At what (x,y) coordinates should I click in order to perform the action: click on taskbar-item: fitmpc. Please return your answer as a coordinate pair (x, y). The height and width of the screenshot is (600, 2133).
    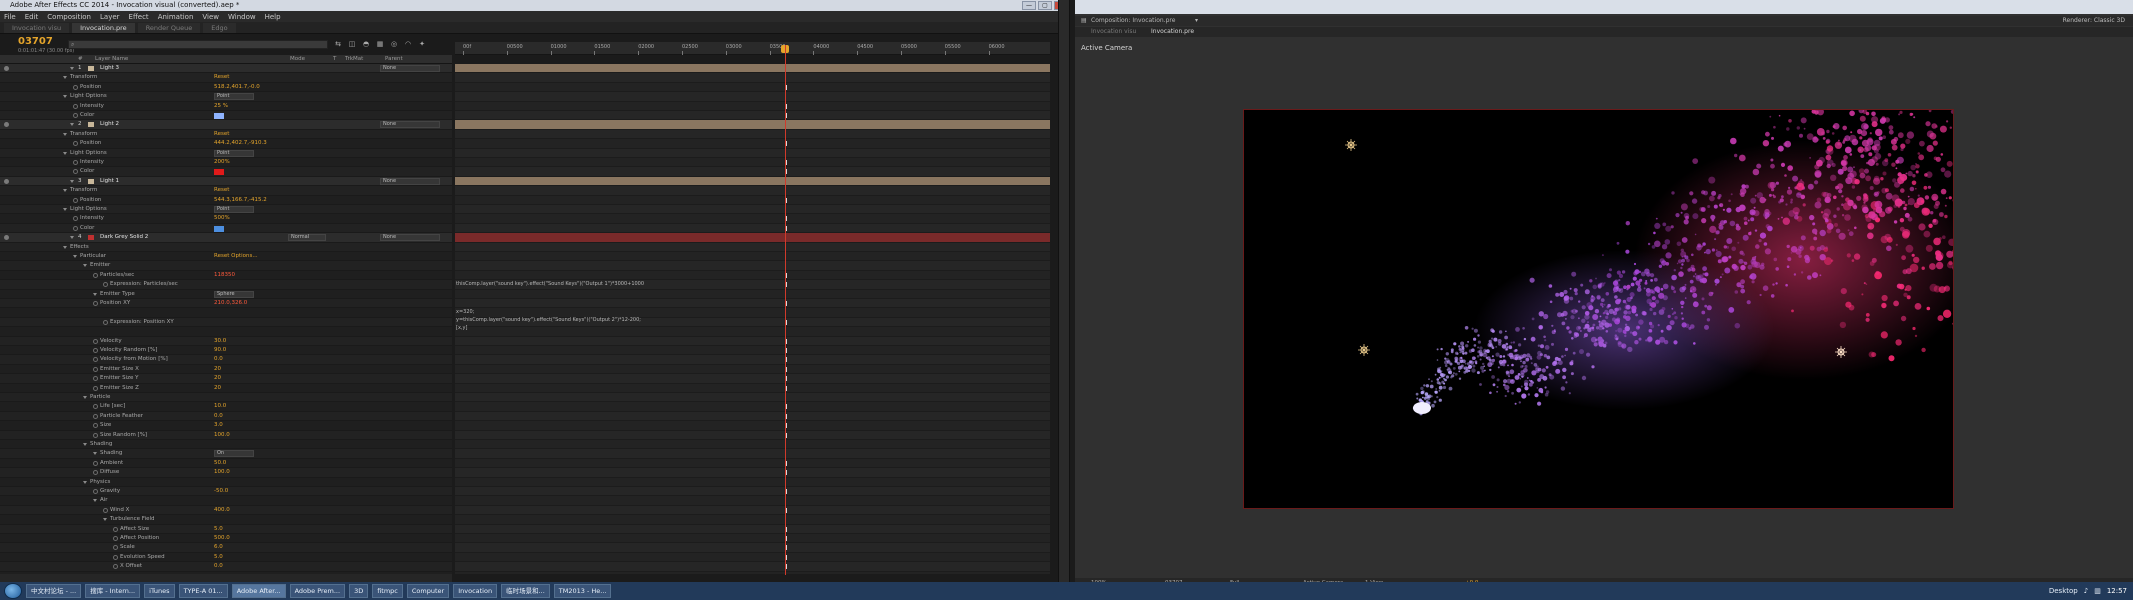
    Looking at the image, I should click on (387, 591).